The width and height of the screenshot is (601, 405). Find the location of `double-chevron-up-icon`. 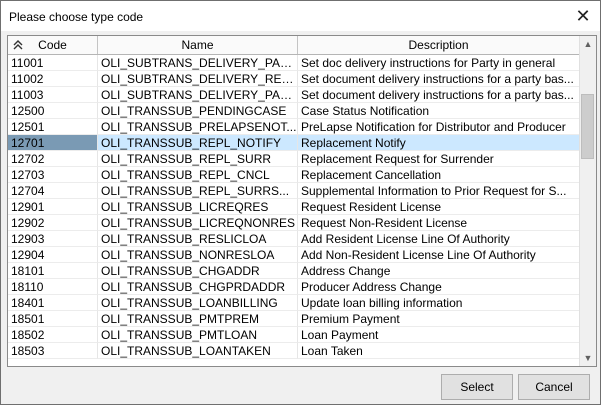

double-chevron-up-icon is located at coordinates (18, 45).